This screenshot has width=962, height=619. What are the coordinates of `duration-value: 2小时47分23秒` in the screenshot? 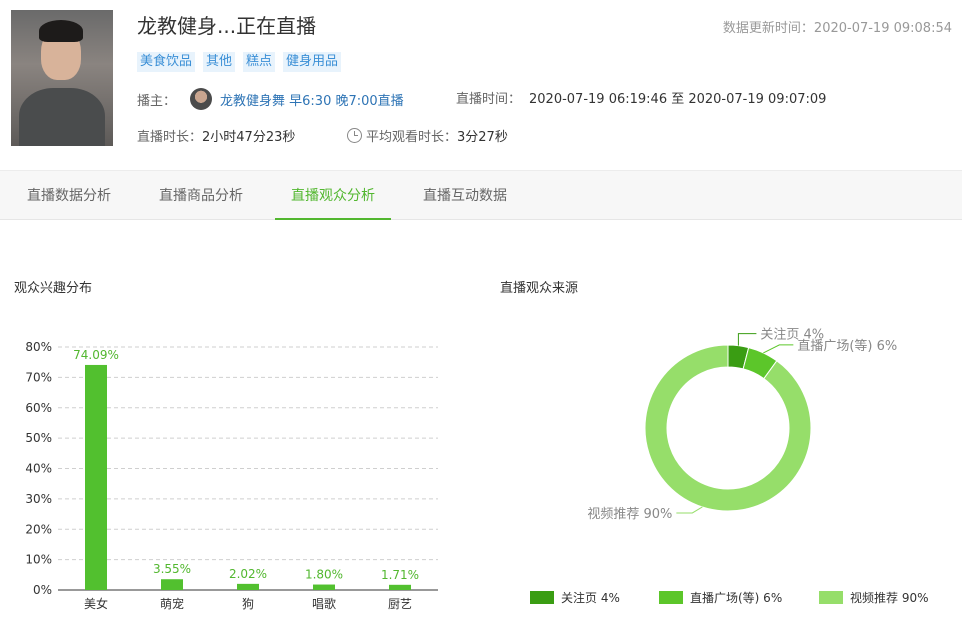 It's located at (249, 137).